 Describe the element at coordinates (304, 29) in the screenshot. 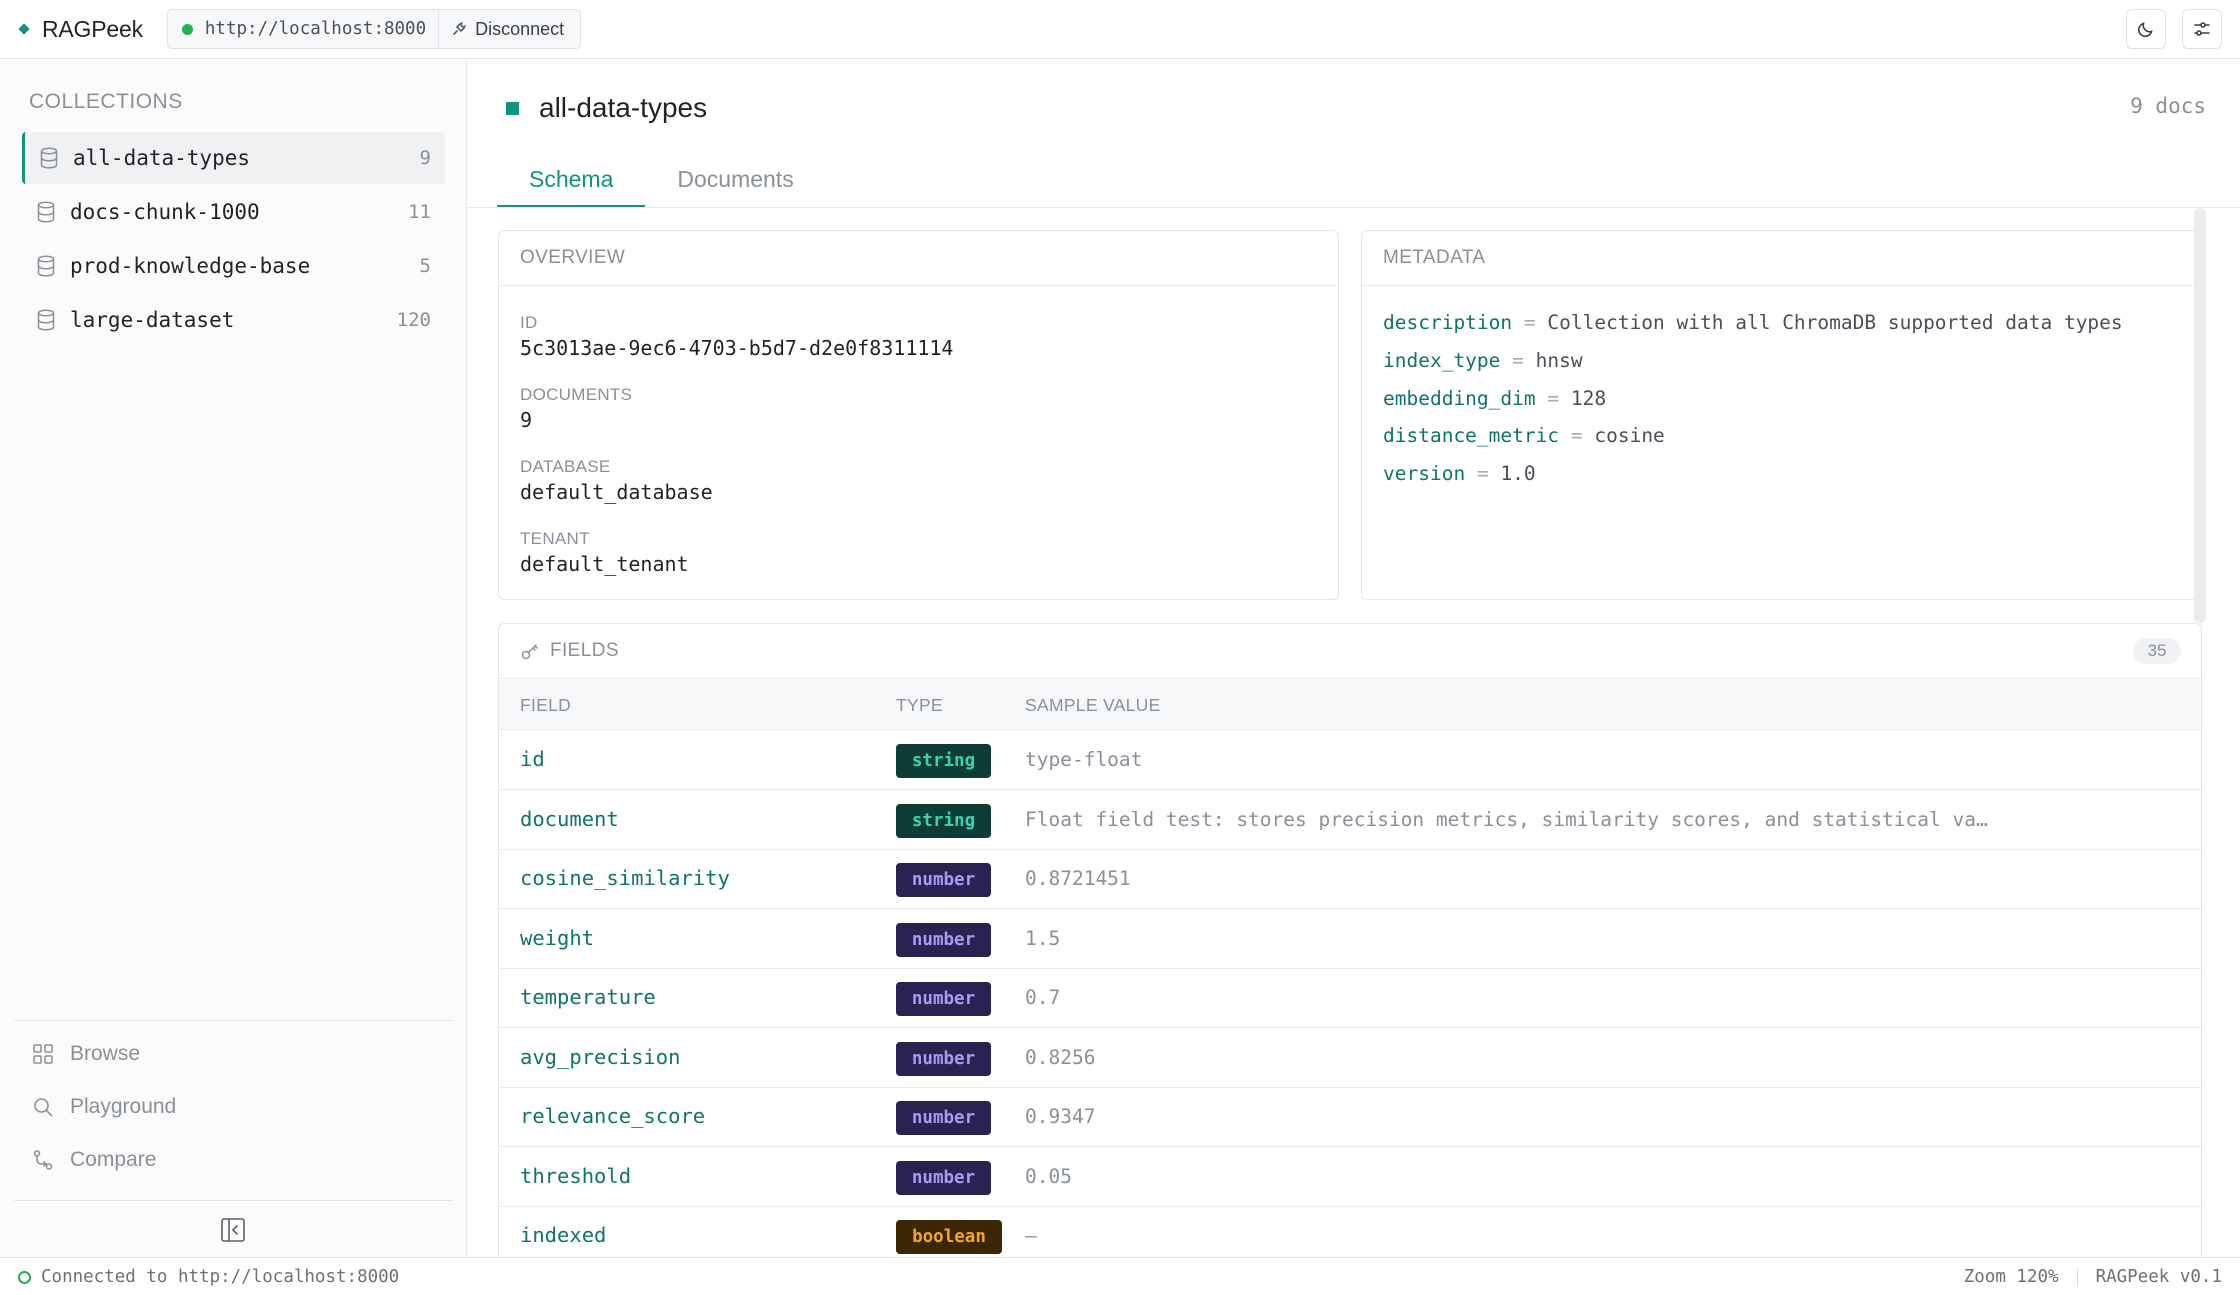

I see `connection-url: http://localhost:8000` at that location.